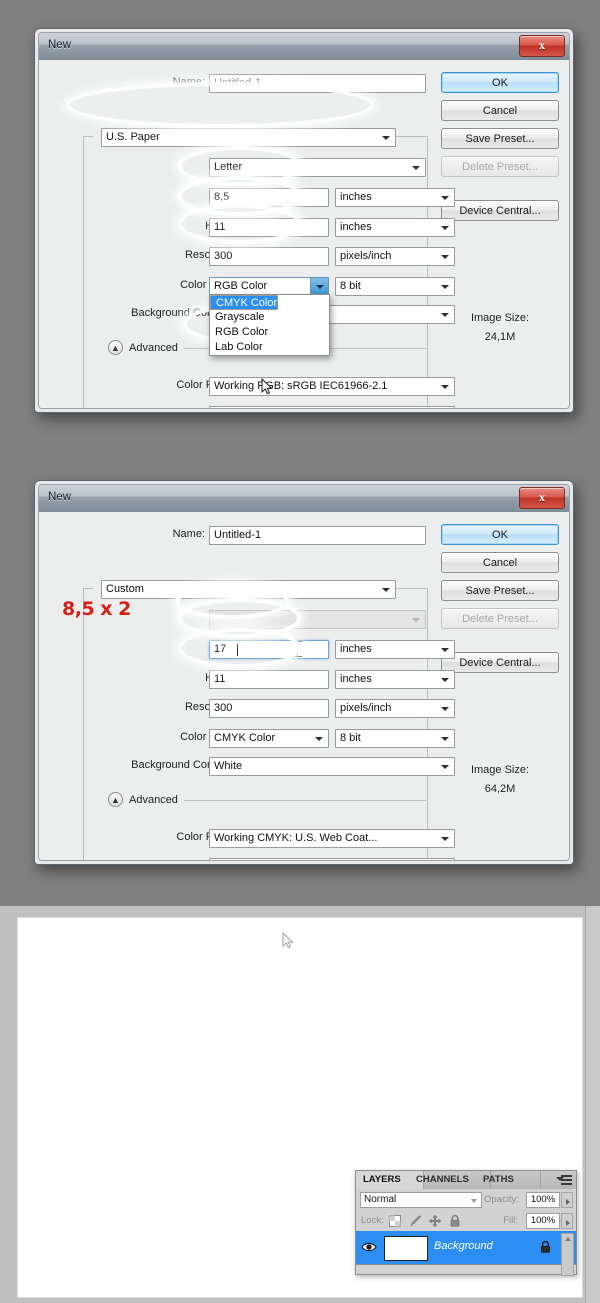  What do you see at coordinates (463, 1246) in the screenshot?
I see `layer-name: Background` at bounding box center [463, 1246].